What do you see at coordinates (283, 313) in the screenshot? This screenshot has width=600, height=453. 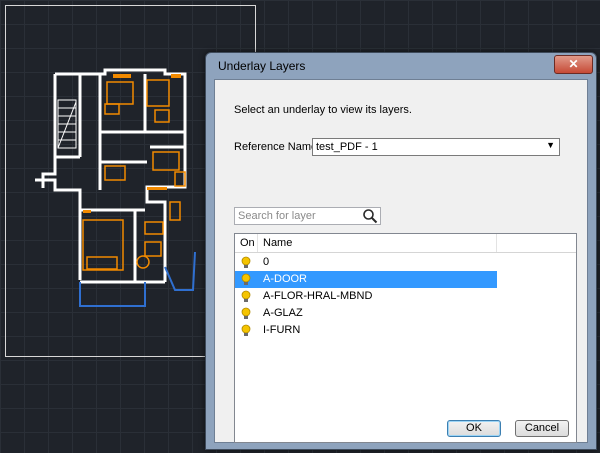 I see `layer-name: A-GLAZ` at bounding box center [283, 313].